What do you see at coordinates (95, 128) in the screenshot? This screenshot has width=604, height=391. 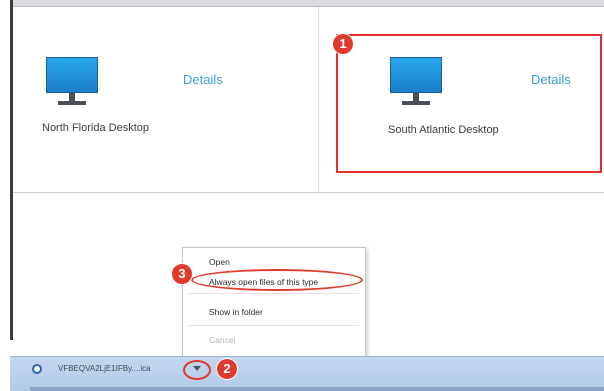 I see `desktop-name-north-florida: North Florida Desktop` at bounding box center [95, 128].